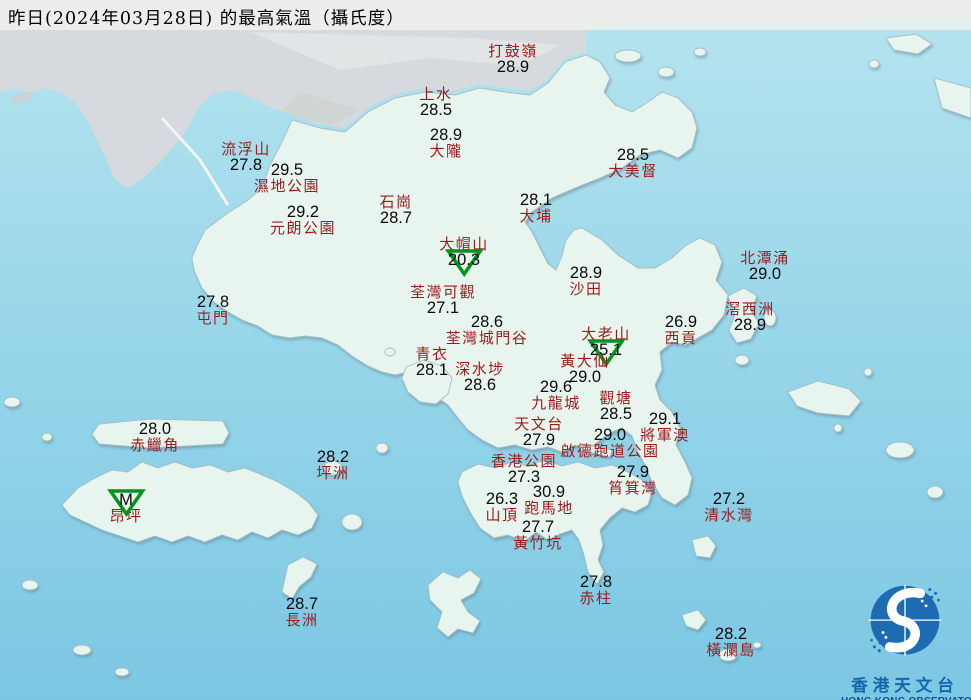 This screenshot has height=700, width=971. What do you see at coordinates (396, 202) in the screenshot?
I see `station-name-label: 石崗` at bounding box center [396, 202].